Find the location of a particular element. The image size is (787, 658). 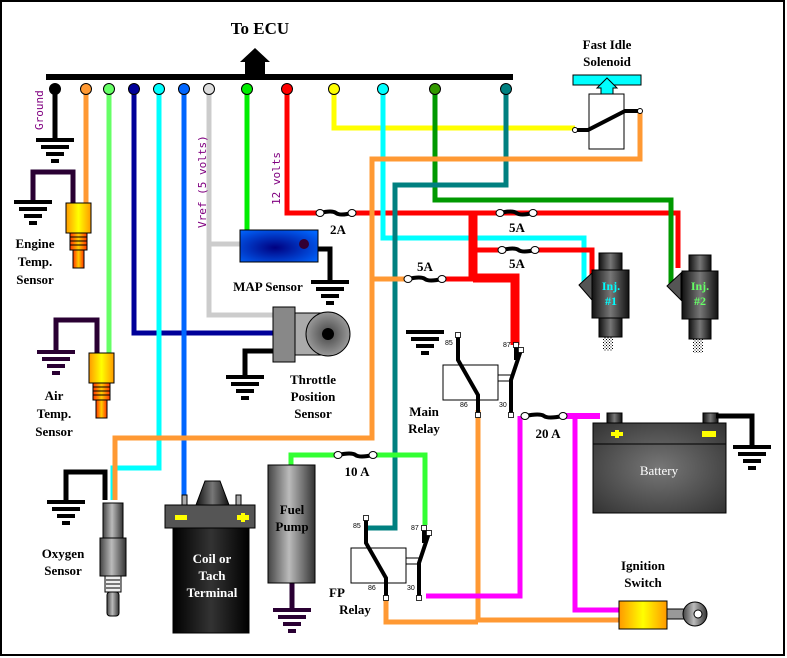

fuse-inj1-label: 5A is located at coordinates (517, 227).